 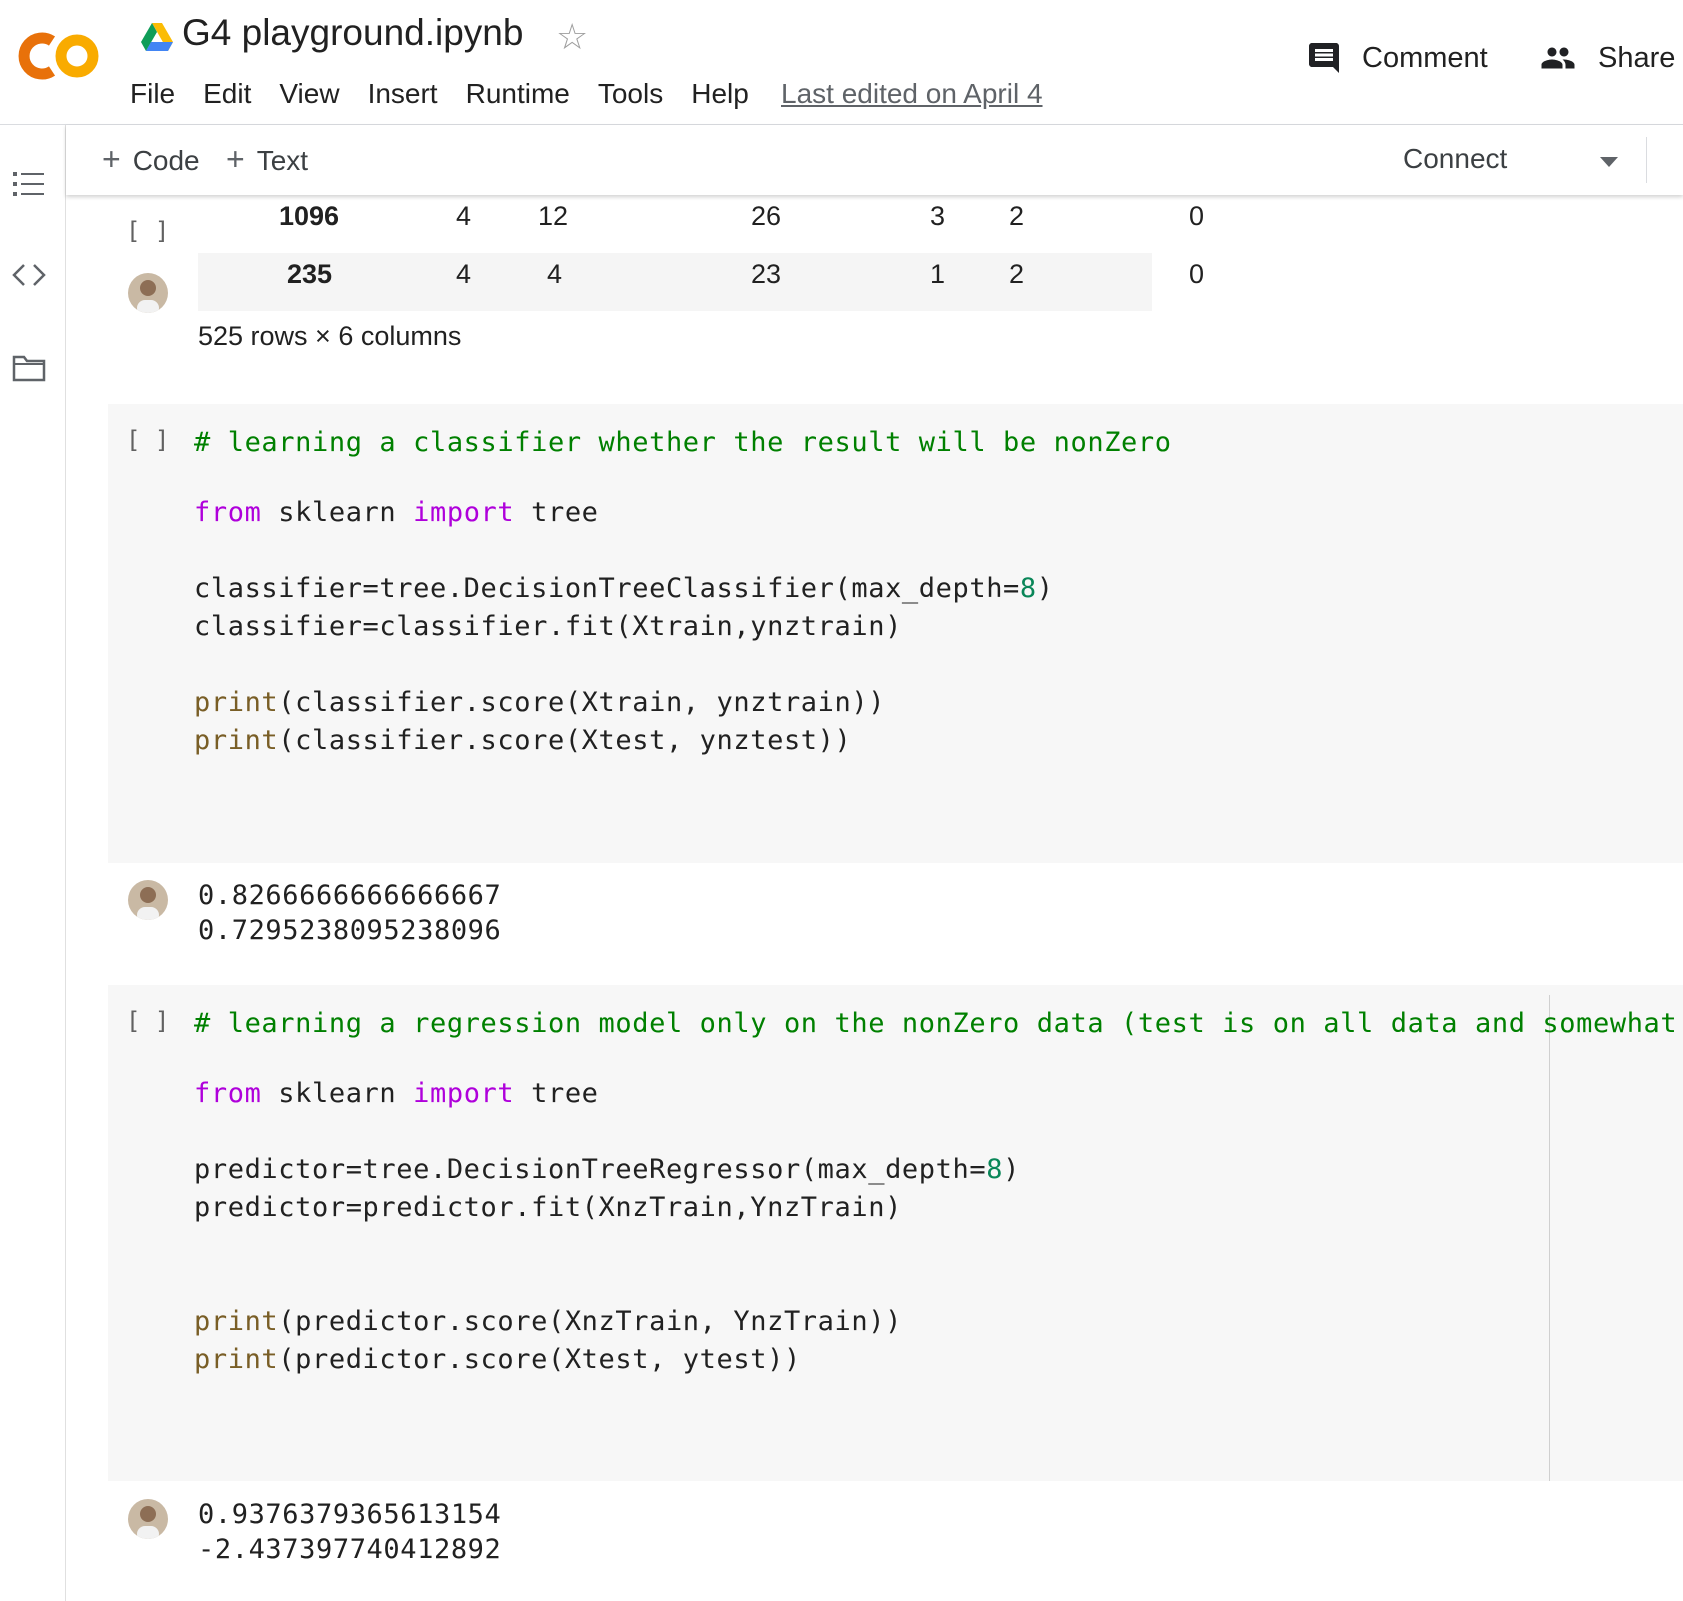 What do you see at coordinates (1646, 160) in the screenshot?
I see `toolbar-divider` at bounding box center [1646, 160].